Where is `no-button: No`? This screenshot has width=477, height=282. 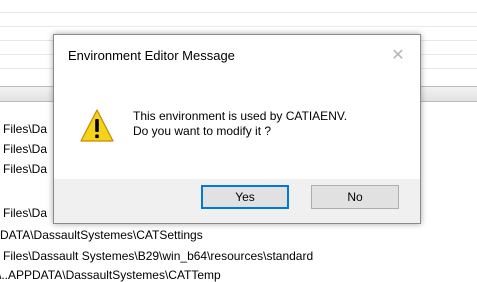 no-button: No is located at coordinates (355, 197).